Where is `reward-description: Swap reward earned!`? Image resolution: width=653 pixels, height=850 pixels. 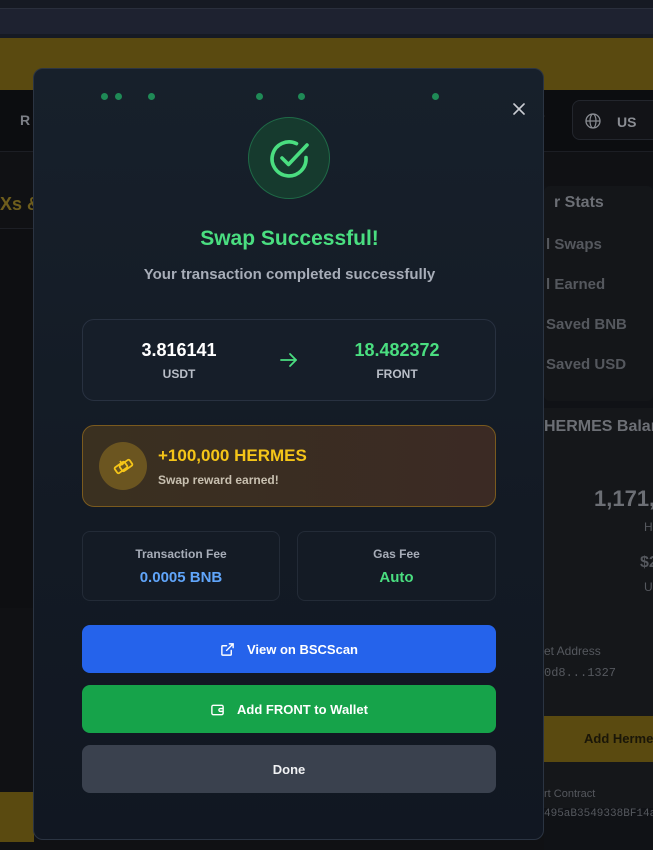
reward-description: Swap reward earned! is located at coordinates (218, 480).